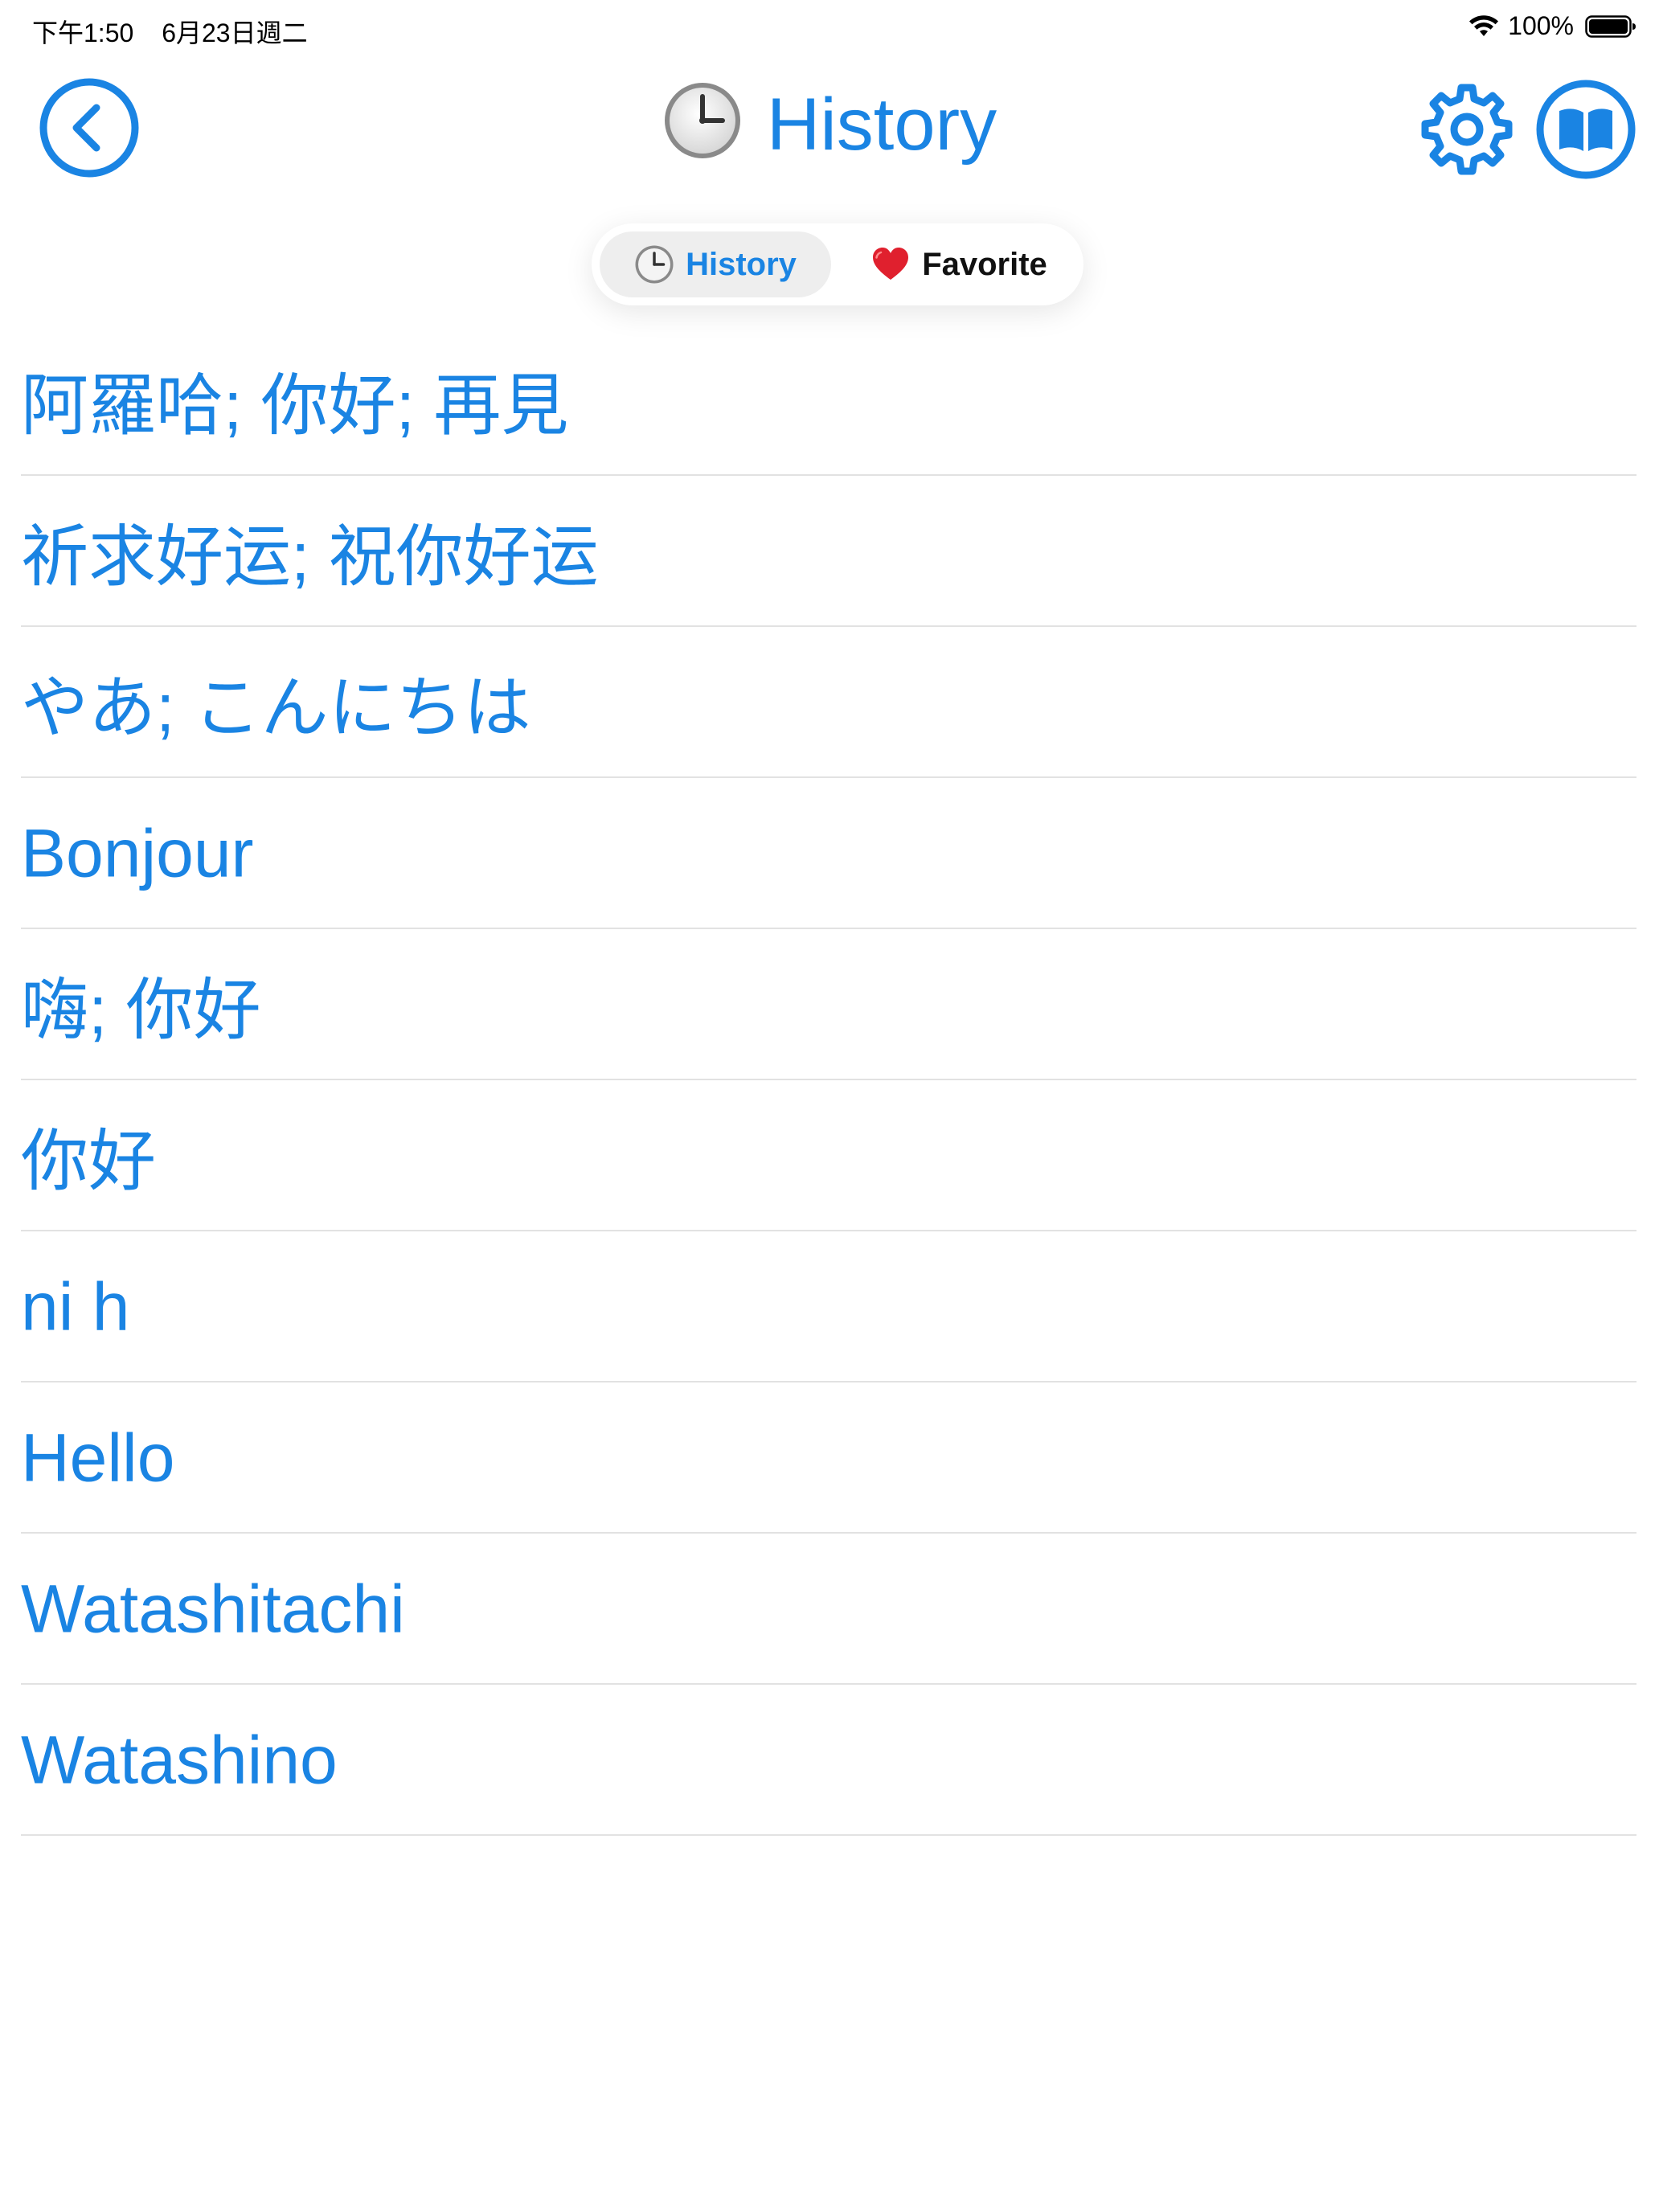  What do you see at coordinates (829, 551) in the screenshot?
I see `list-item: 祈求好运; 祝你好运` at bounding box center [829, 551].